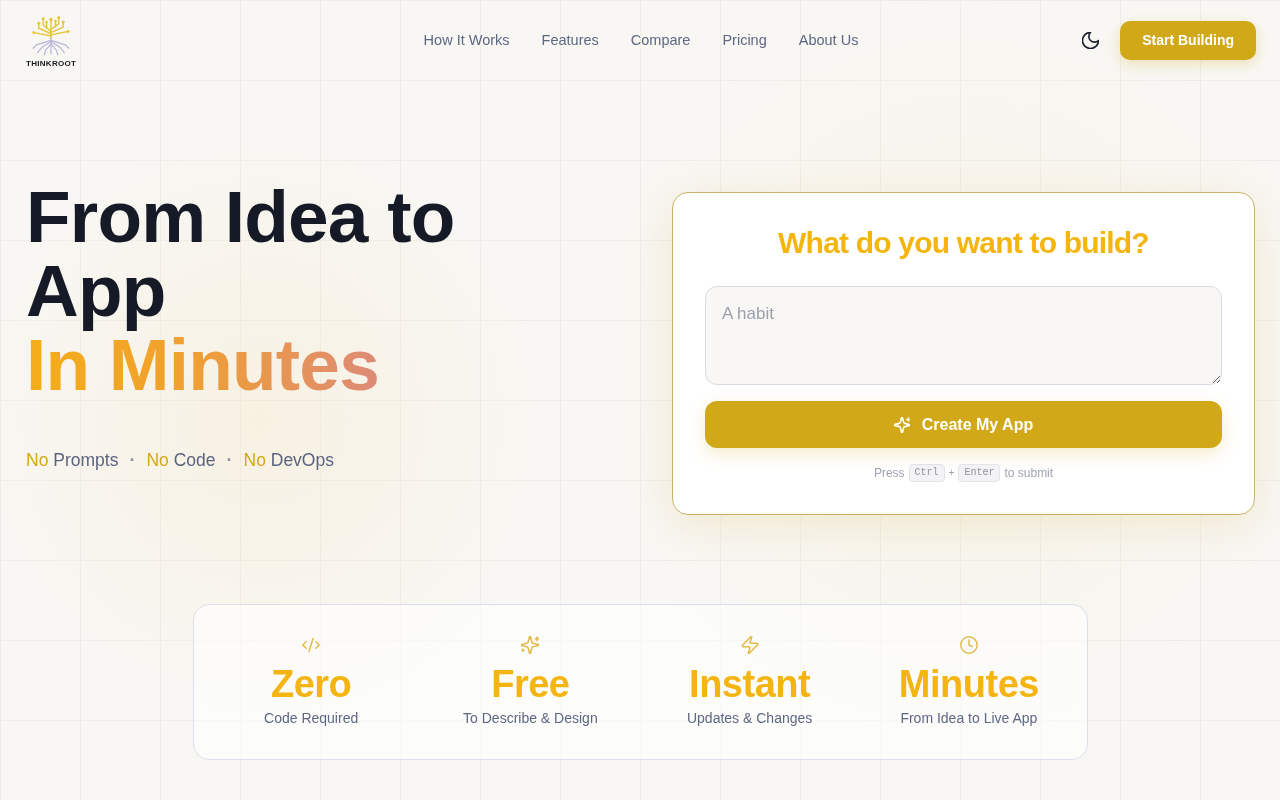 This screenshot has height=800, width=1280. I want to click on stat-label: Updates & Changes, so click(749, 718).